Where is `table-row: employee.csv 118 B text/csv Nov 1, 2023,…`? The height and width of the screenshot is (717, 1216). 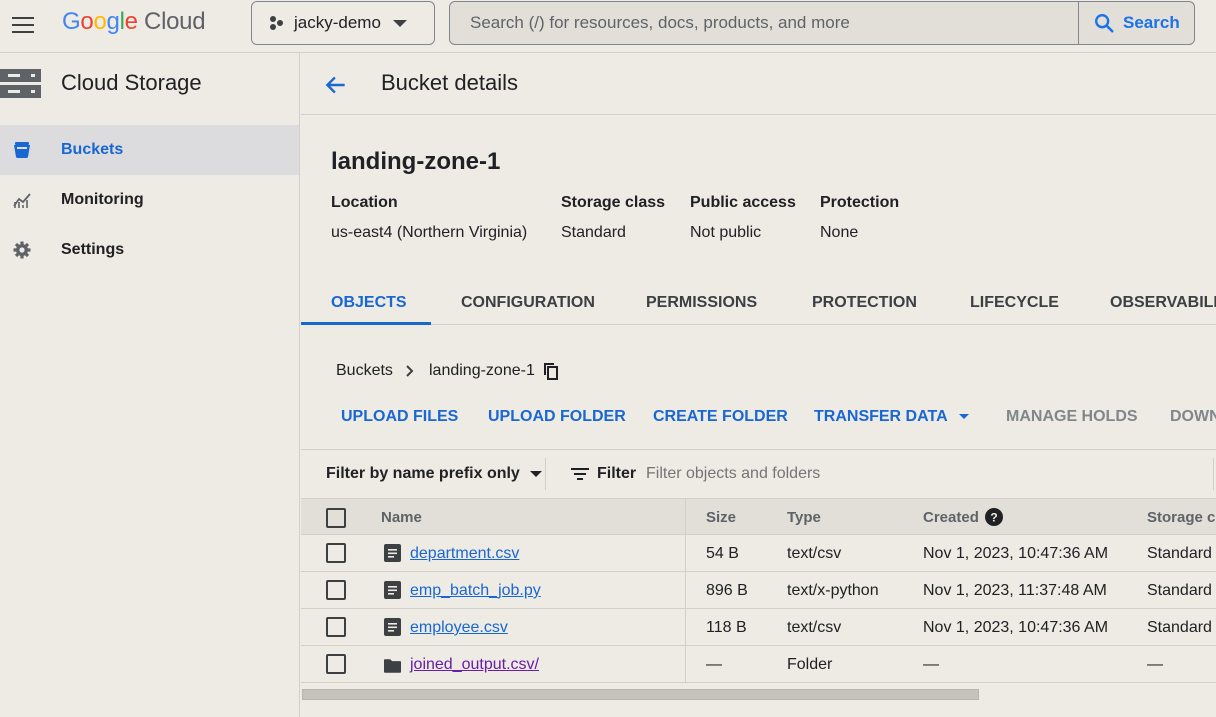 table-row: employee.csv 118 B text/csv Nov 1, 2023,… is located at coordinates (758, 627).